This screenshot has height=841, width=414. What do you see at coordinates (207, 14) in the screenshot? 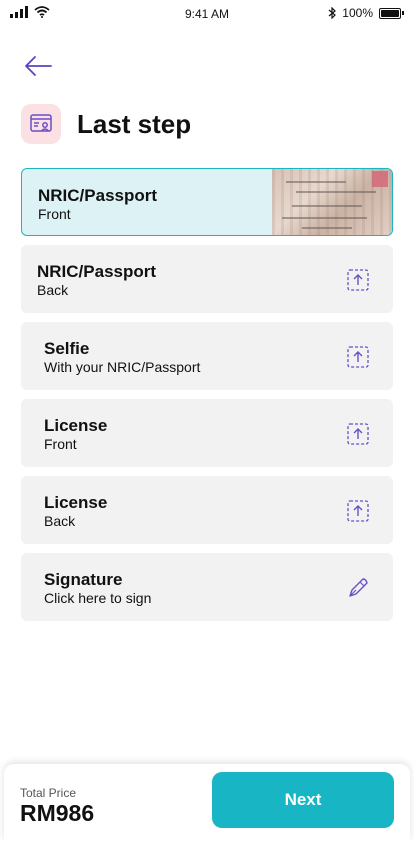
I see `status-bar: 9:41 AM 100%` at bounding box center [207, 14].